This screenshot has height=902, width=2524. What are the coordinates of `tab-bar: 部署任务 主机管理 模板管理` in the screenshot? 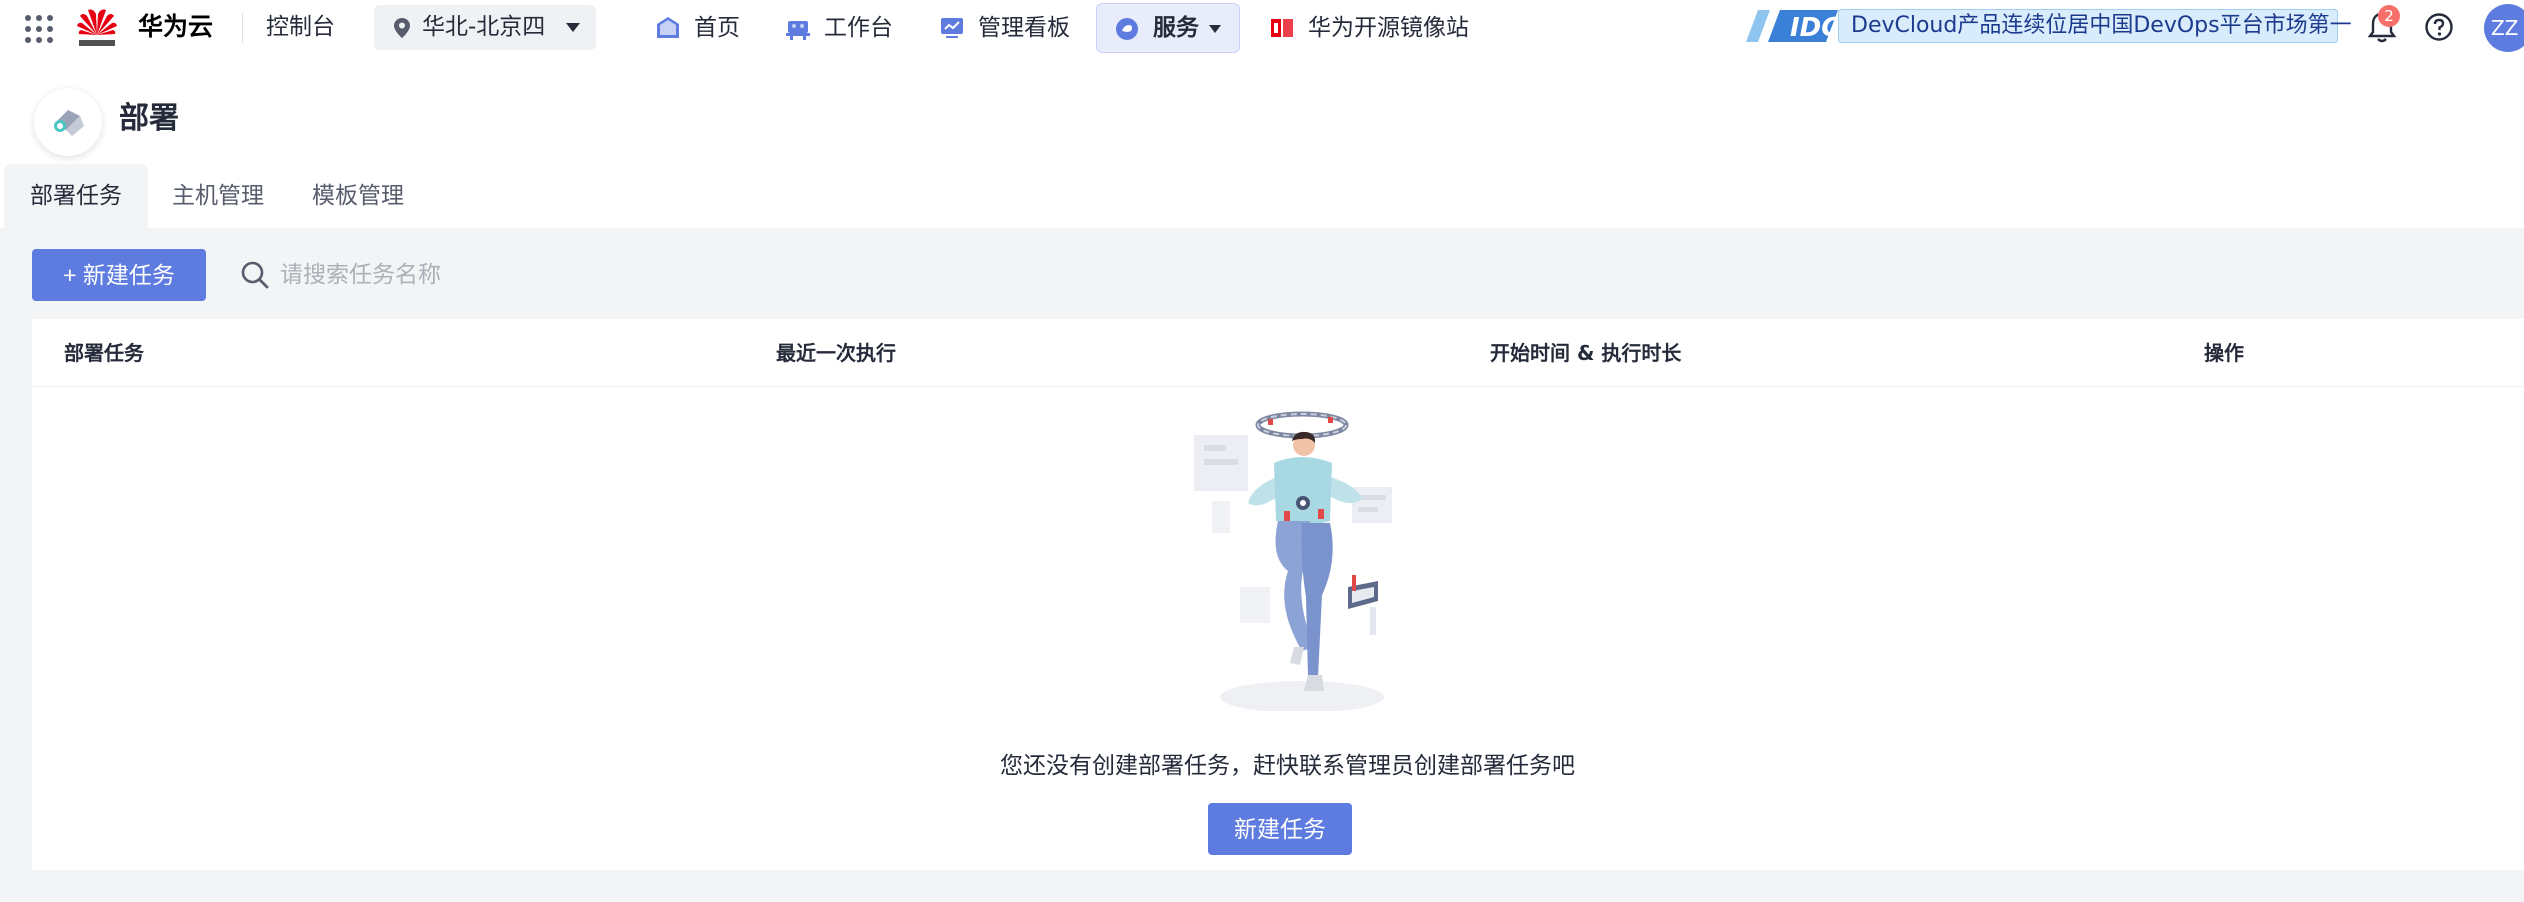 It's located at (216, 196).